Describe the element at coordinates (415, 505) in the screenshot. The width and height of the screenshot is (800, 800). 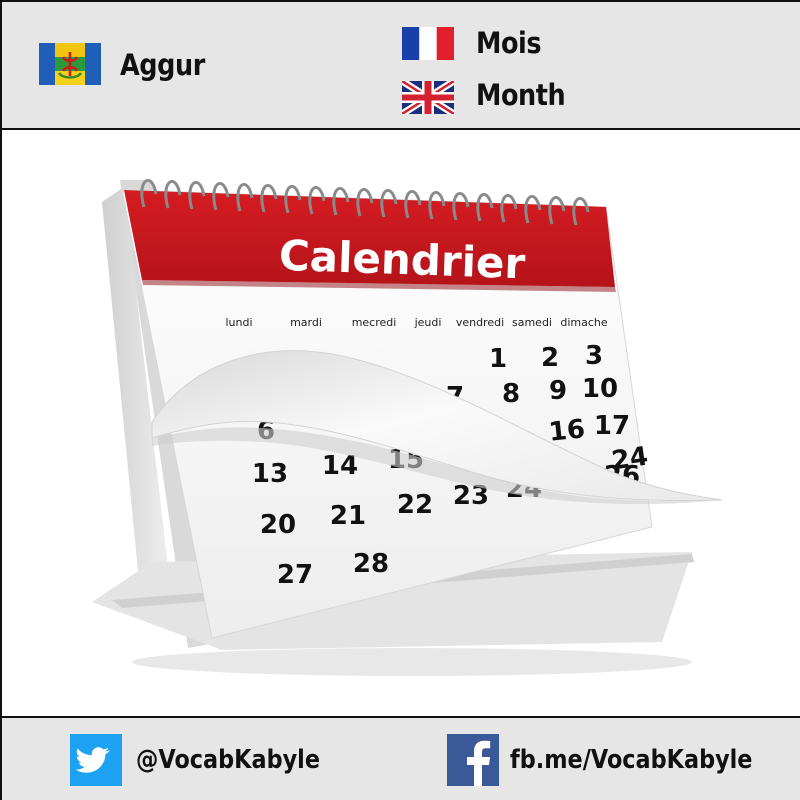
I see `date-22: 22` at that location.